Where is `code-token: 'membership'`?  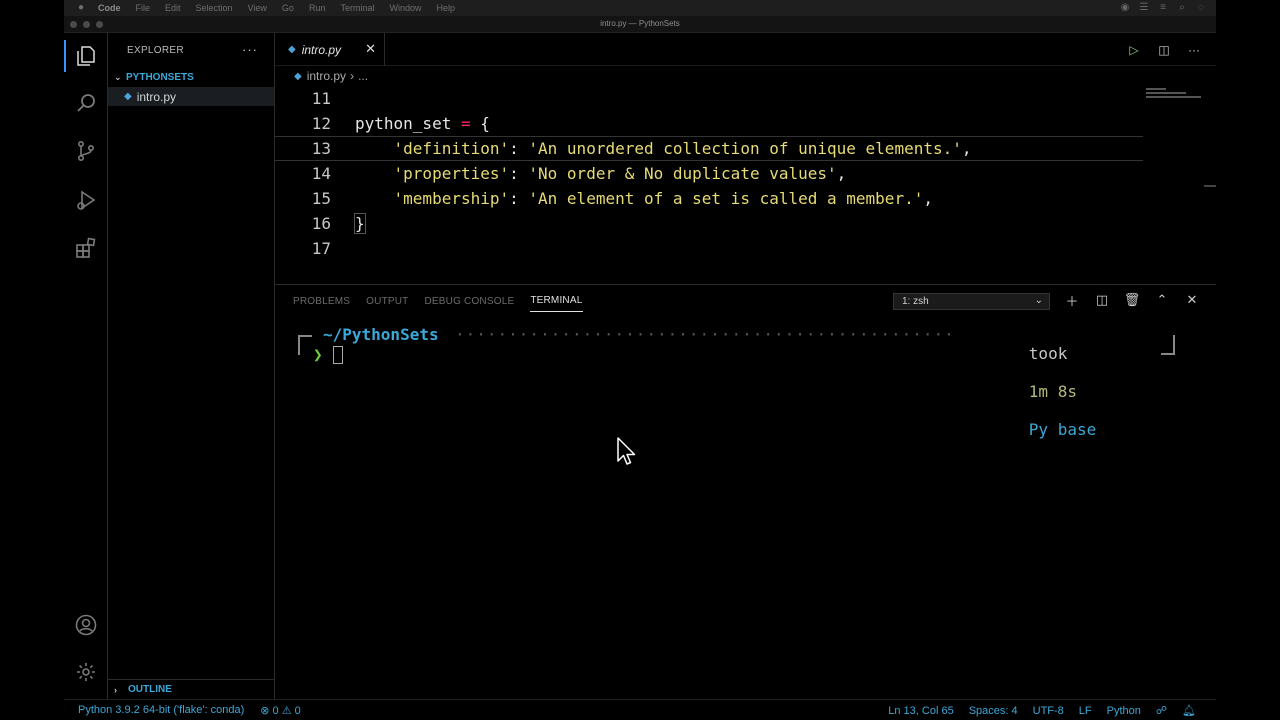
code-token: 'membership' is located at coordinates (451, 198).